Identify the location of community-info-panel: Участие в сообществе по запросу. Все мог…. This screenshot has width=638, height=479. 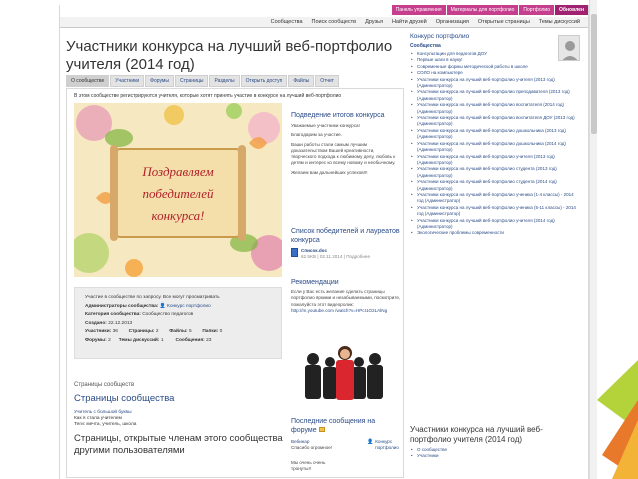
(178, 323).